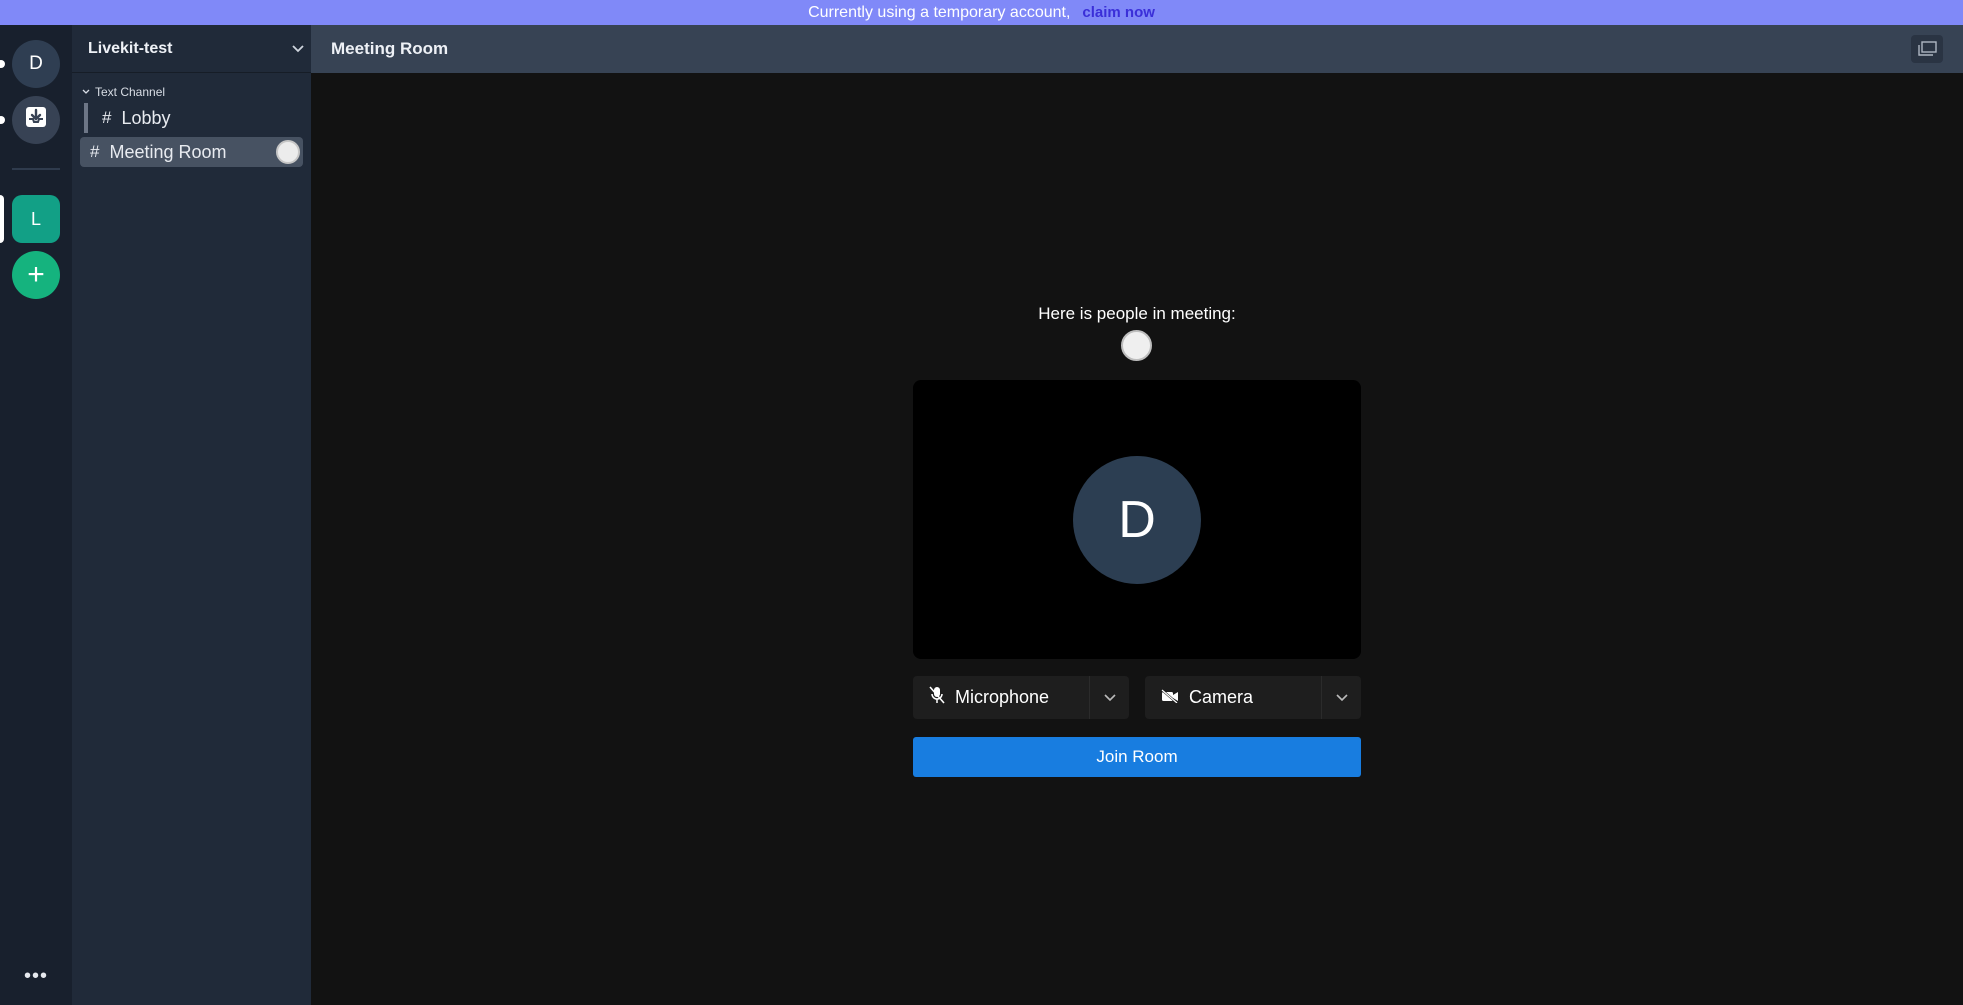 The image size is (1963, 1005). I want to click on plus-icon: +, so click(36, 274).